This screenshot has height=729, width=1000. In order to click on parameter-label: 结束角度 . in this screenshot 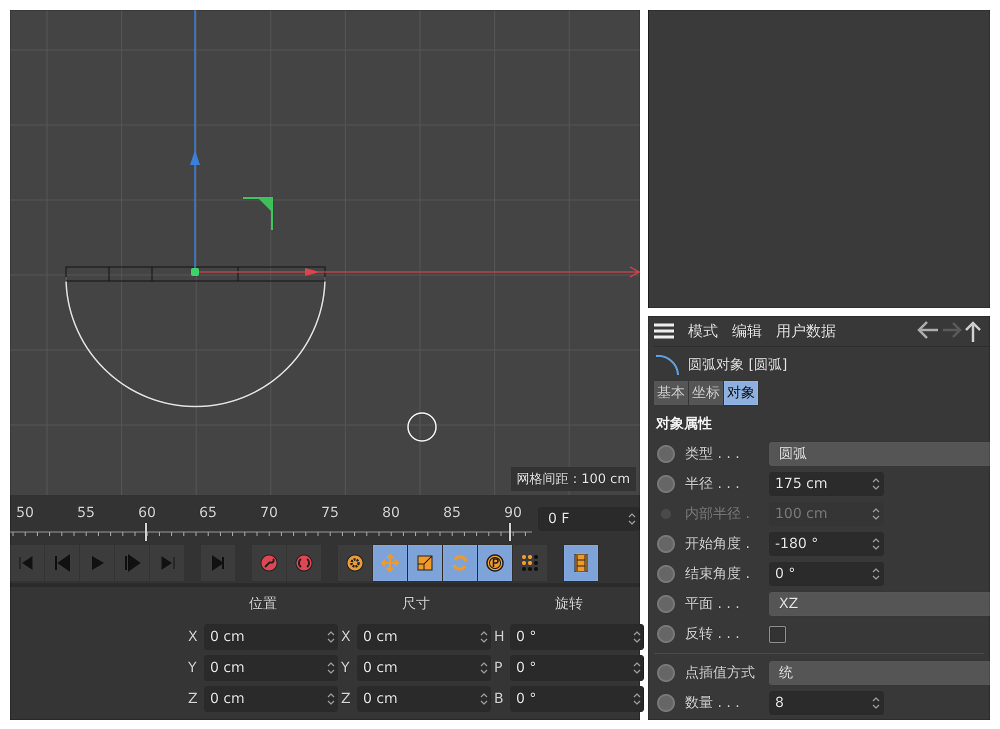, I will do `click(718, 574)`.